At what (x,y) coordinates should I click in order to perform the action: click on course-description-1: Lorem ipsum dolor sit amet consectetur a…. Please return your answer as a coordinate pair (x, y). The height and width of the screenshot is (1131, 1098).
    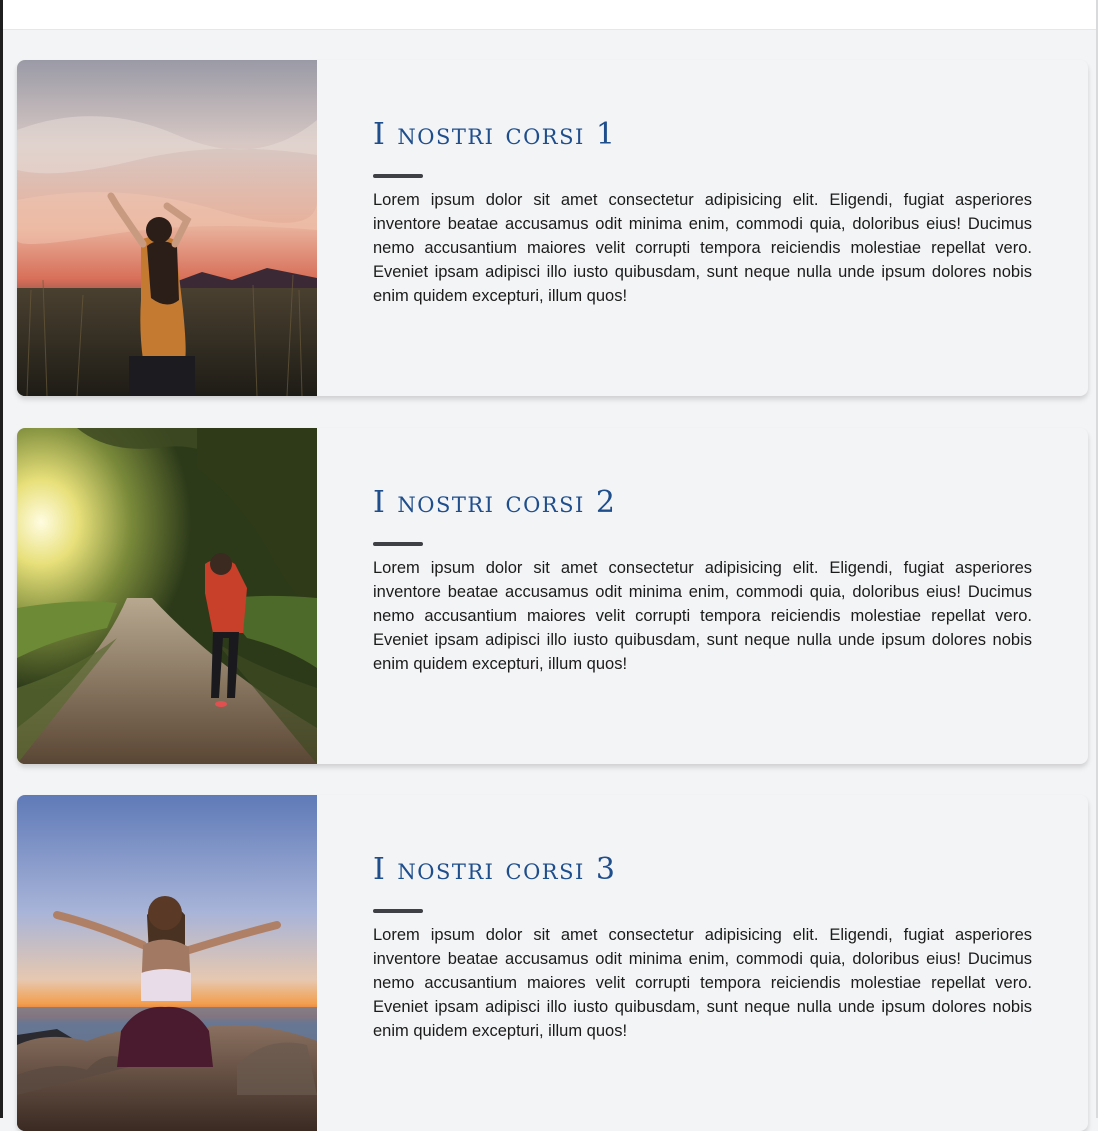
    Looking at the image, I should click on (702, 248).